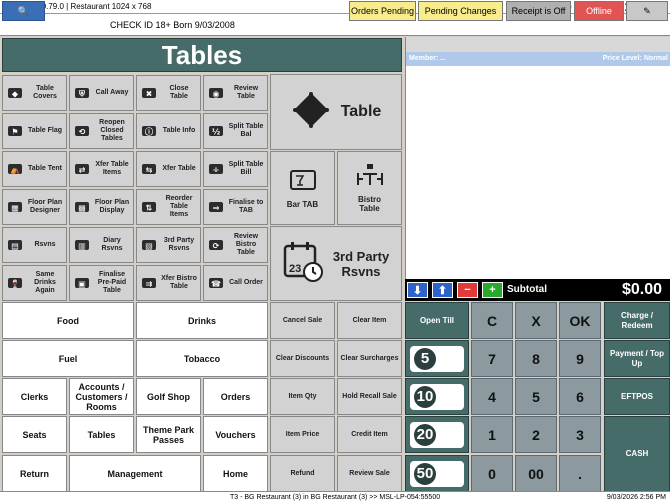  I want to click on keypad-key: 5, so click(536, 396).